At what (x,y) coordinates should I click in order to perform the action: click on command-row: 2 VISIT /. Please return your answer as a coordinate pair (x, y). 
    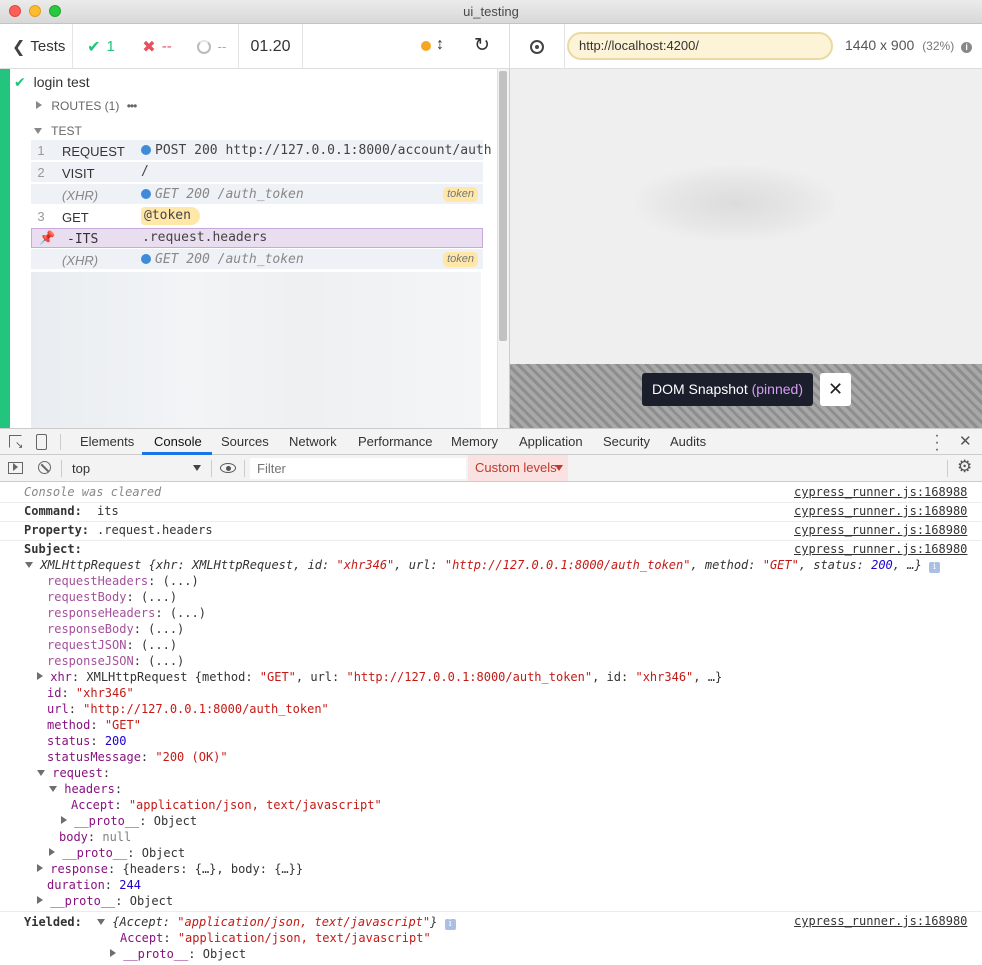
    Looking at the image, I should click on (257, 172).